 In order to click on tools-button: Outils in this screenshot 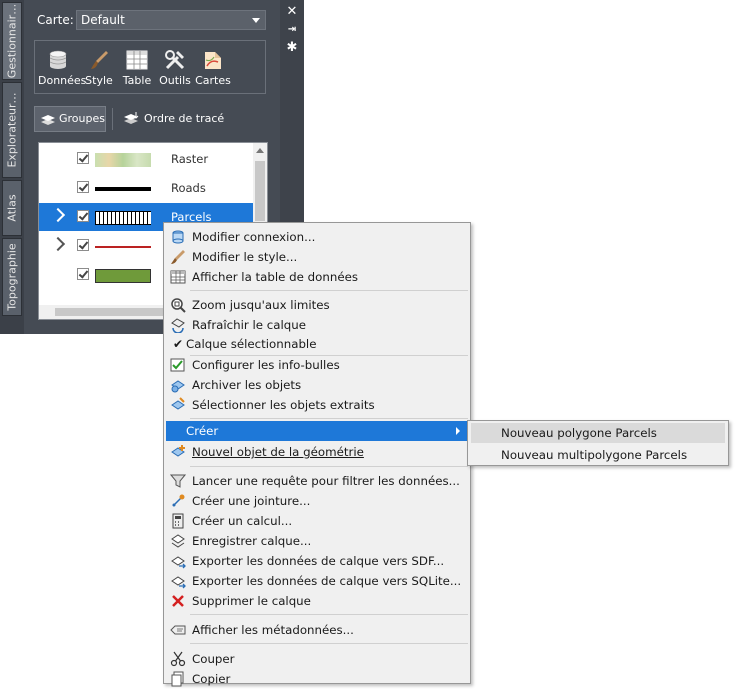, I will do `click(175, 68)`.